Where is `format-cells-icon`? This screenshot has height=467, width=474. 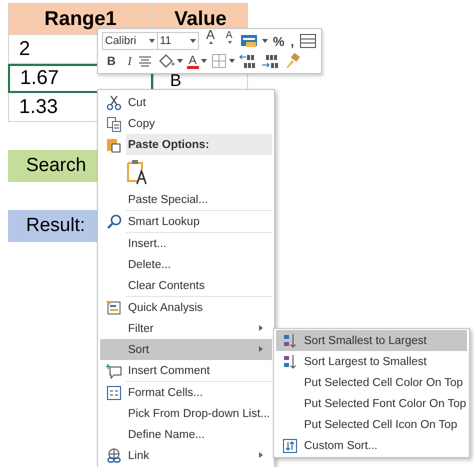
format-cells-icon is located at coordinates (114, 392).